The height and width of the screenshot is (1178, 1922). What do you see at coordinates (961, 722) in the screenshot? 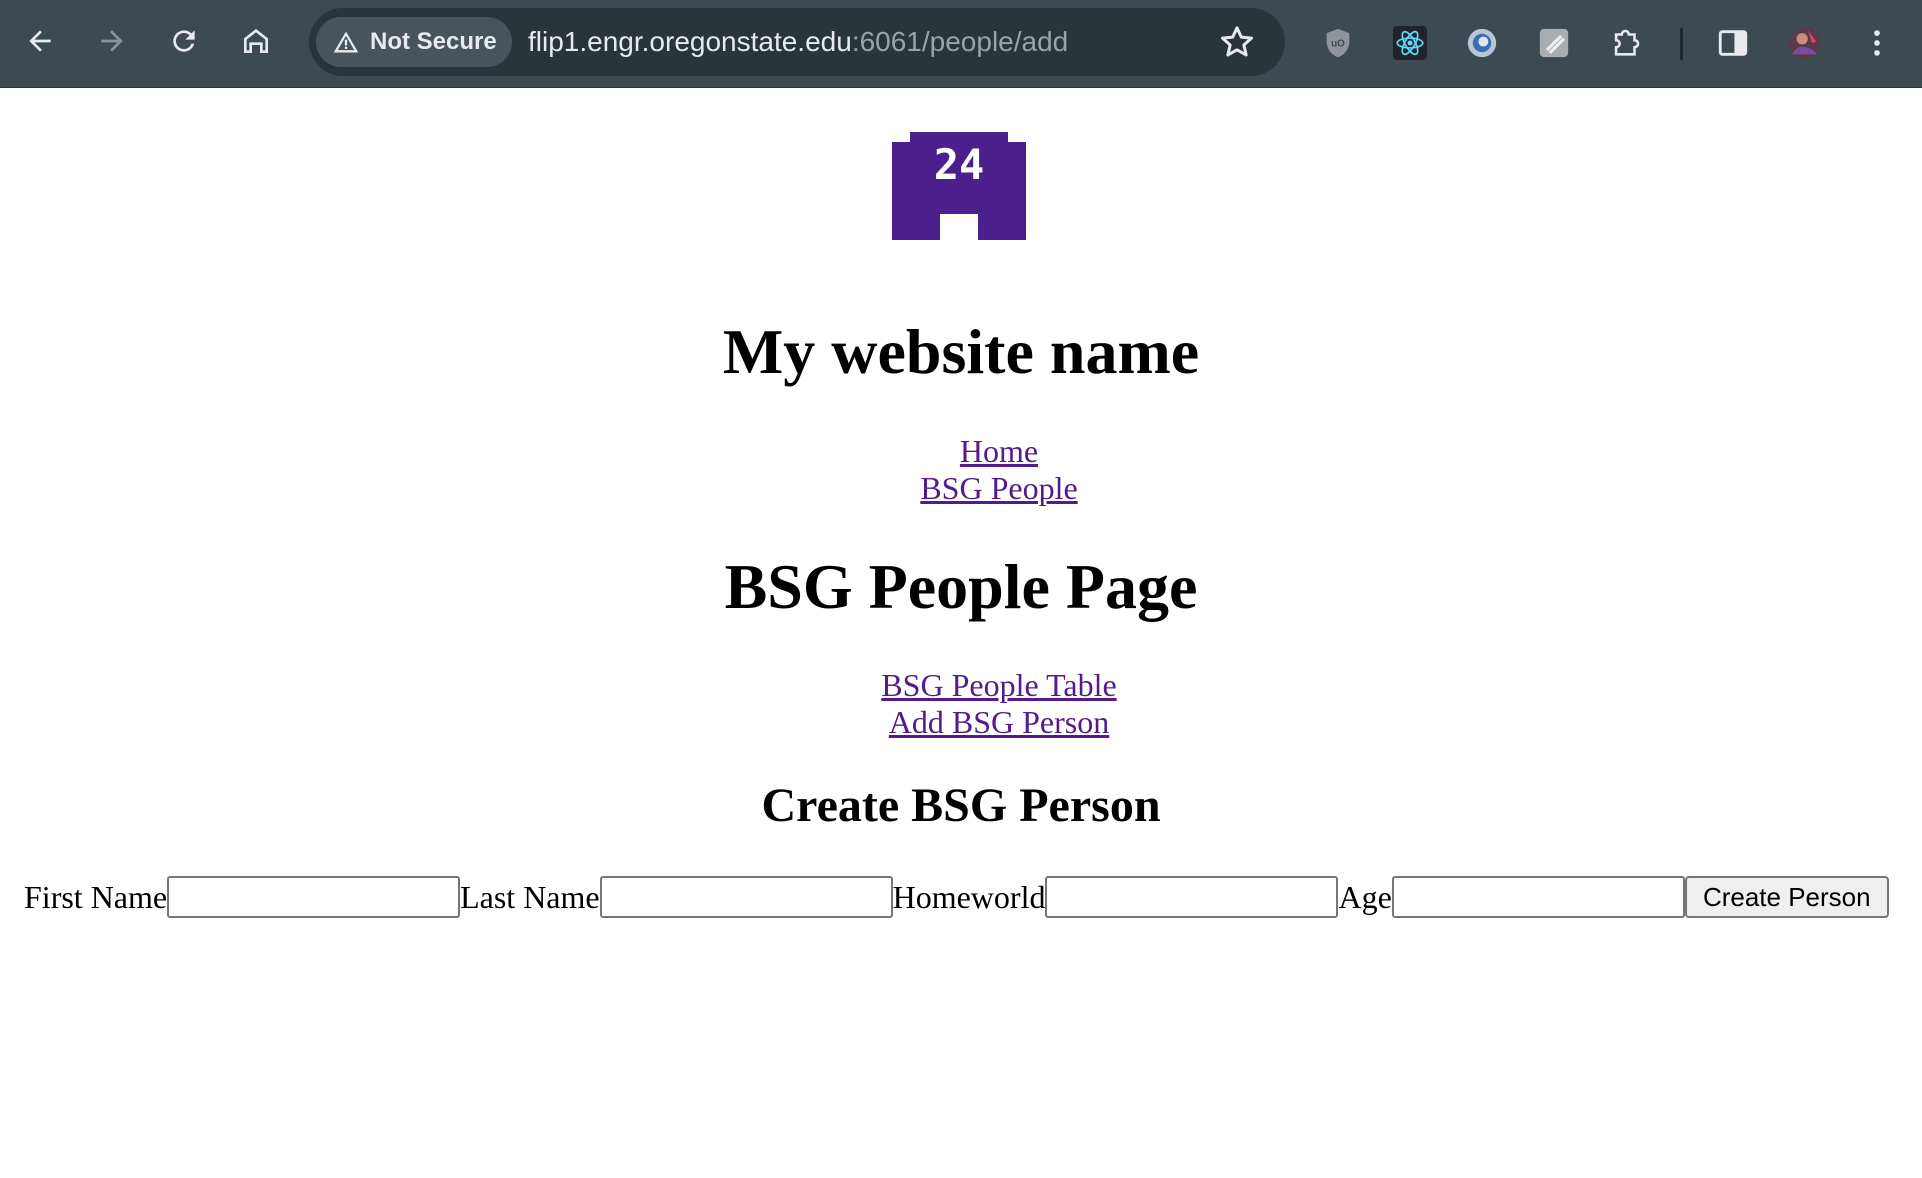
I see `link-add-person: Add BSG Person` at bounding box center [961, 722].